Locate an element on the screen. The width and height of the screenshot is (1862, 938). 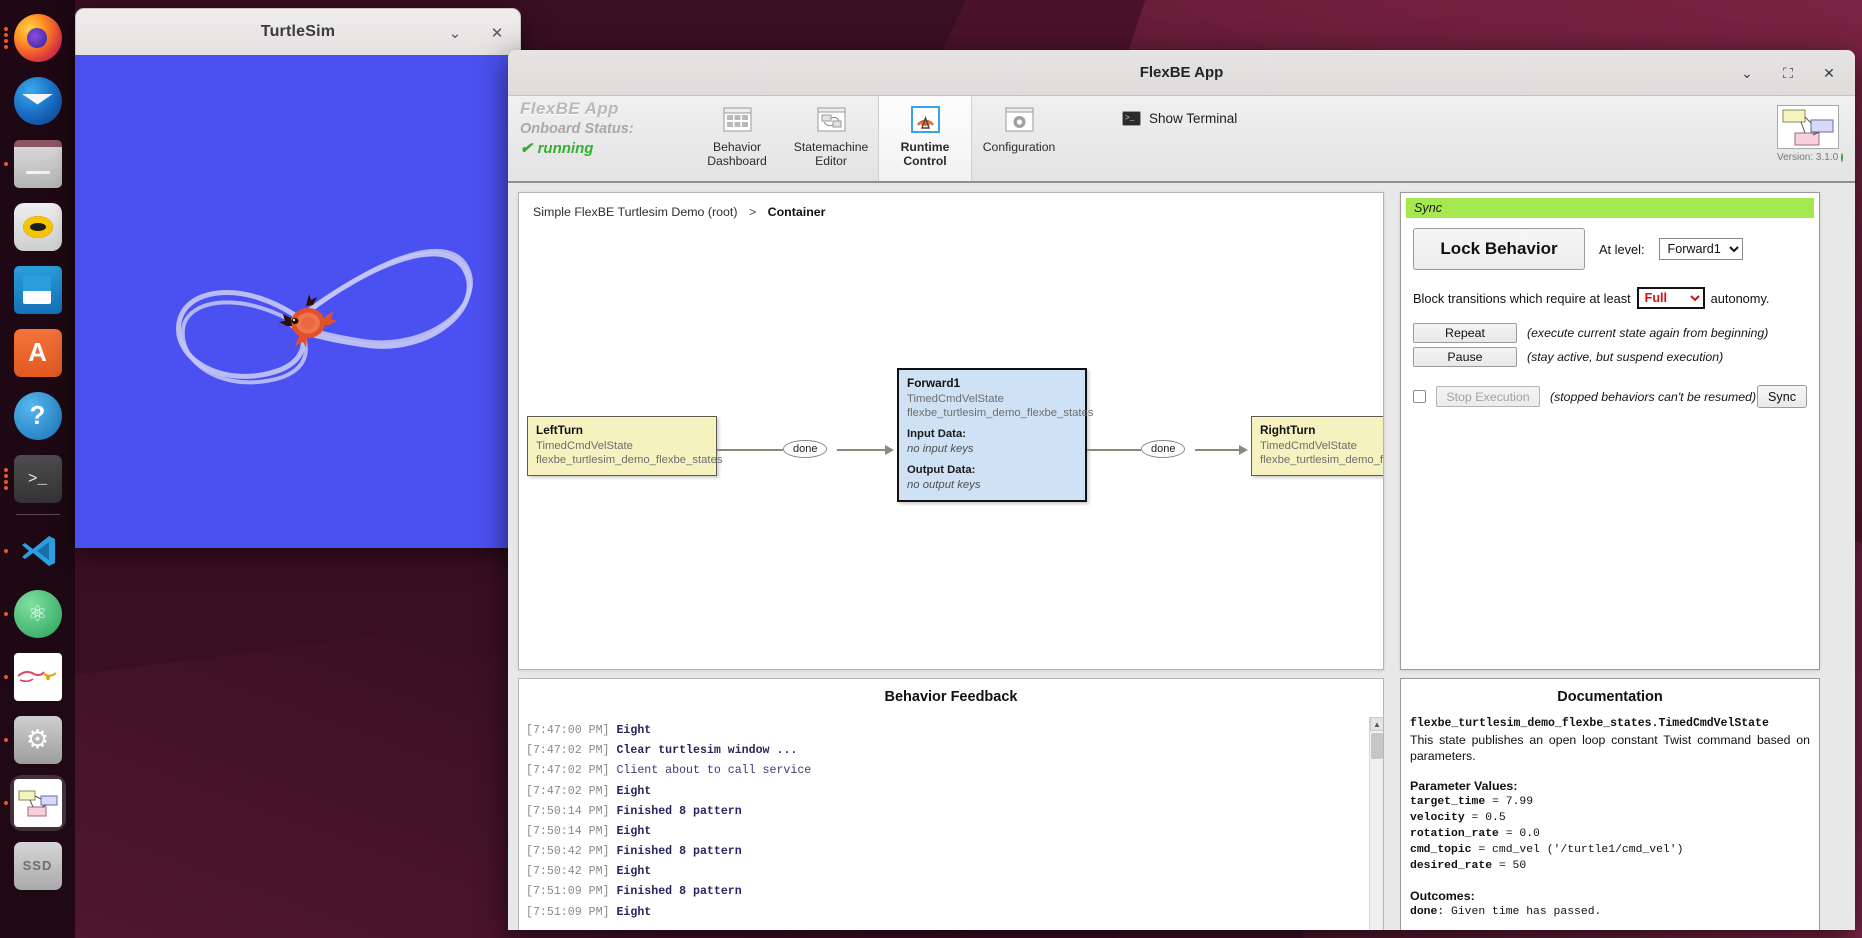
state-package: flexbe_turtlesim_demo_flexbe_states is located at coordinates (1322, 460).